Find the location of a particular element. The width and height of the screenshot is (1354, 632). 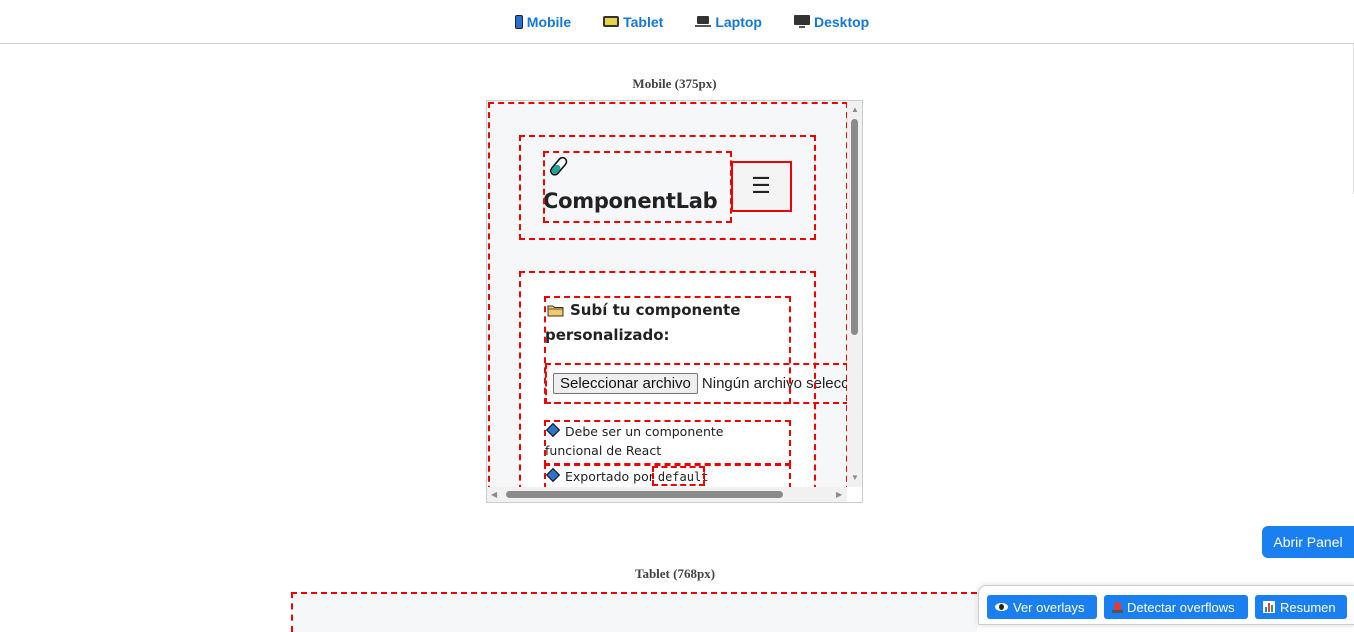

desktop-icon is located at coordinates (801, 21).